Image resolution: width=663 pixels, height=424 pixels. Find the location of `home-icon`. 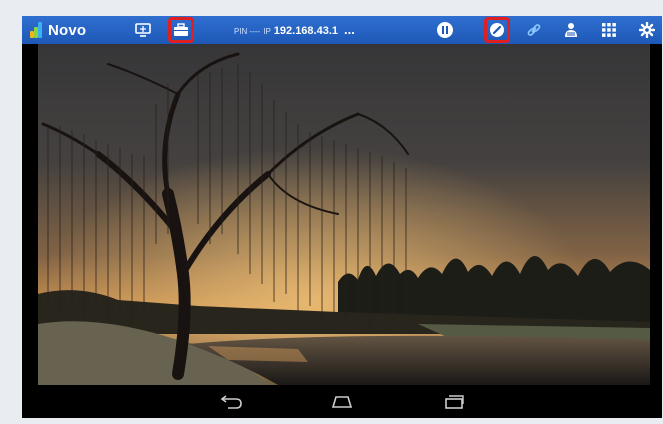

home-icon is located at coordinates (342, 401).